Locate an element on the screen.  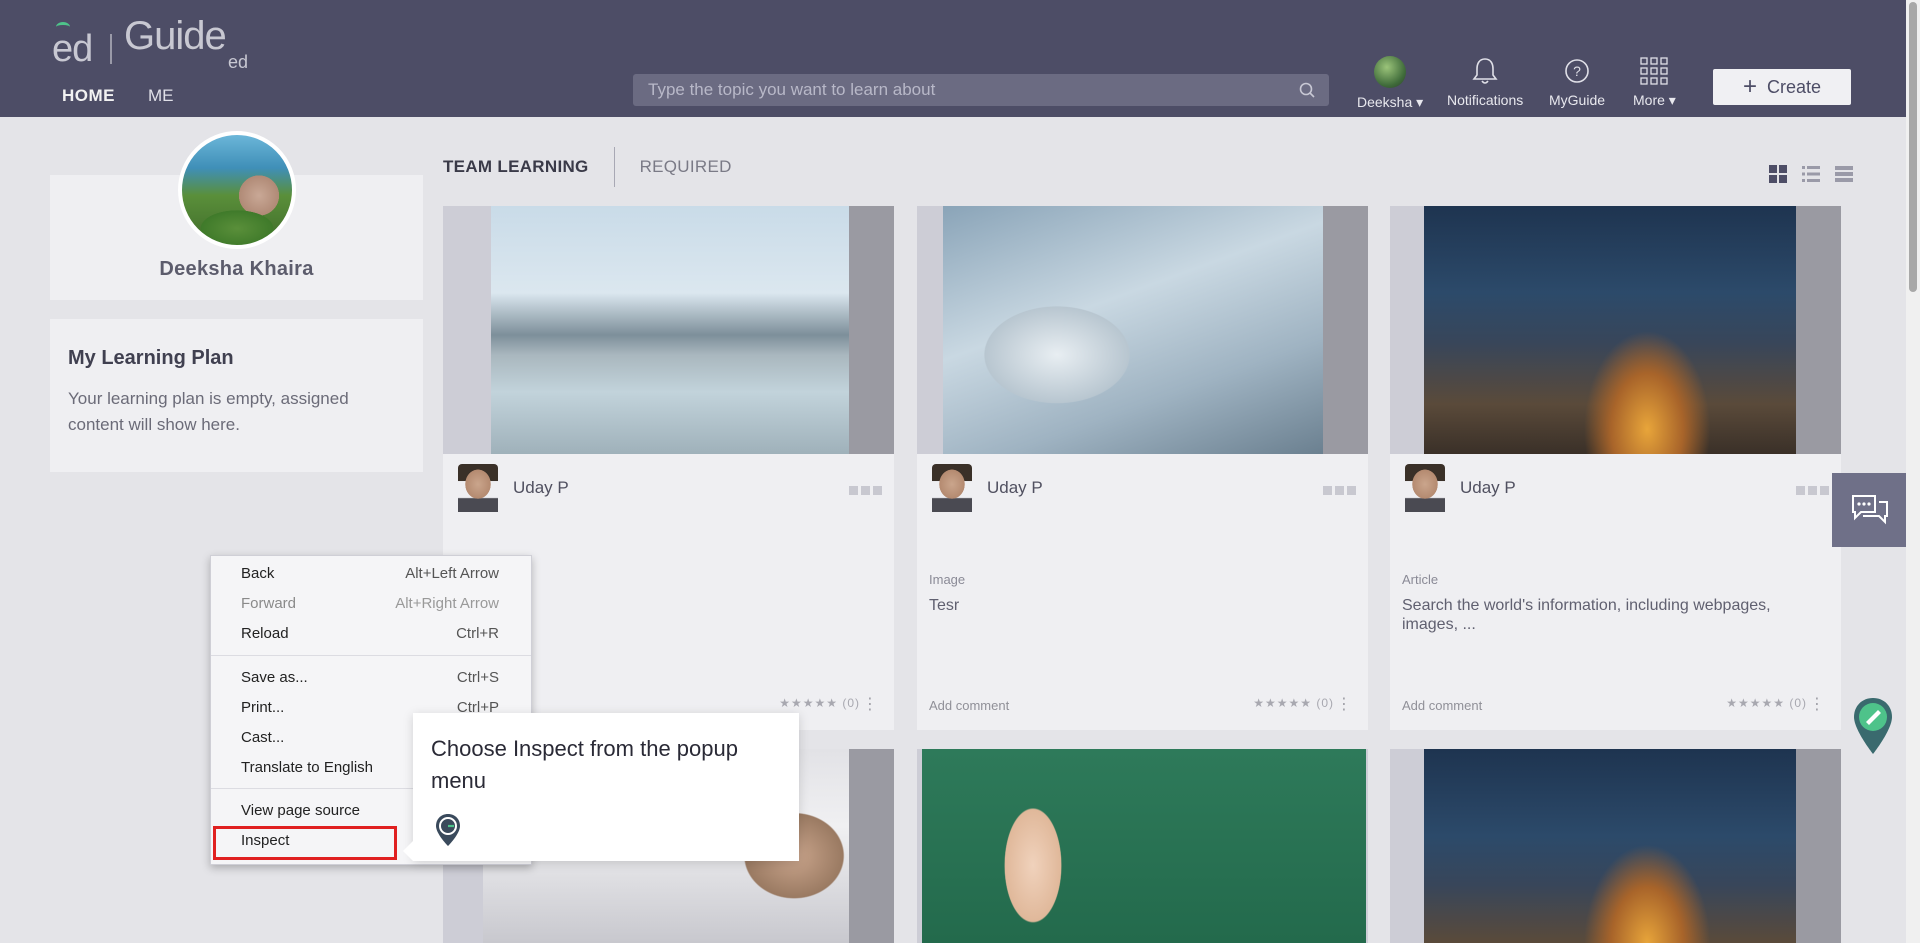
guide-tooltip: Choose Inspect from the popup menu is located at coordinates (601, 787).